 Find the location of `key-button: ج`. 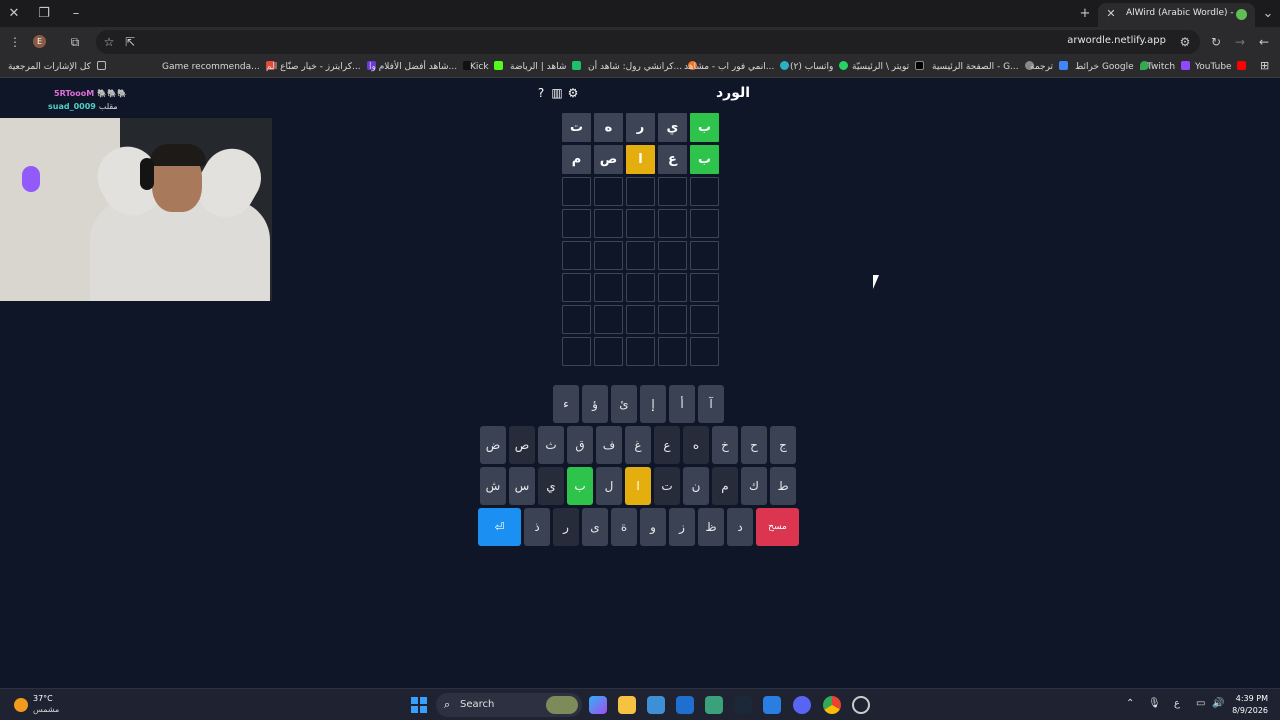

key-button: ج is located at coordinates (783, 445).